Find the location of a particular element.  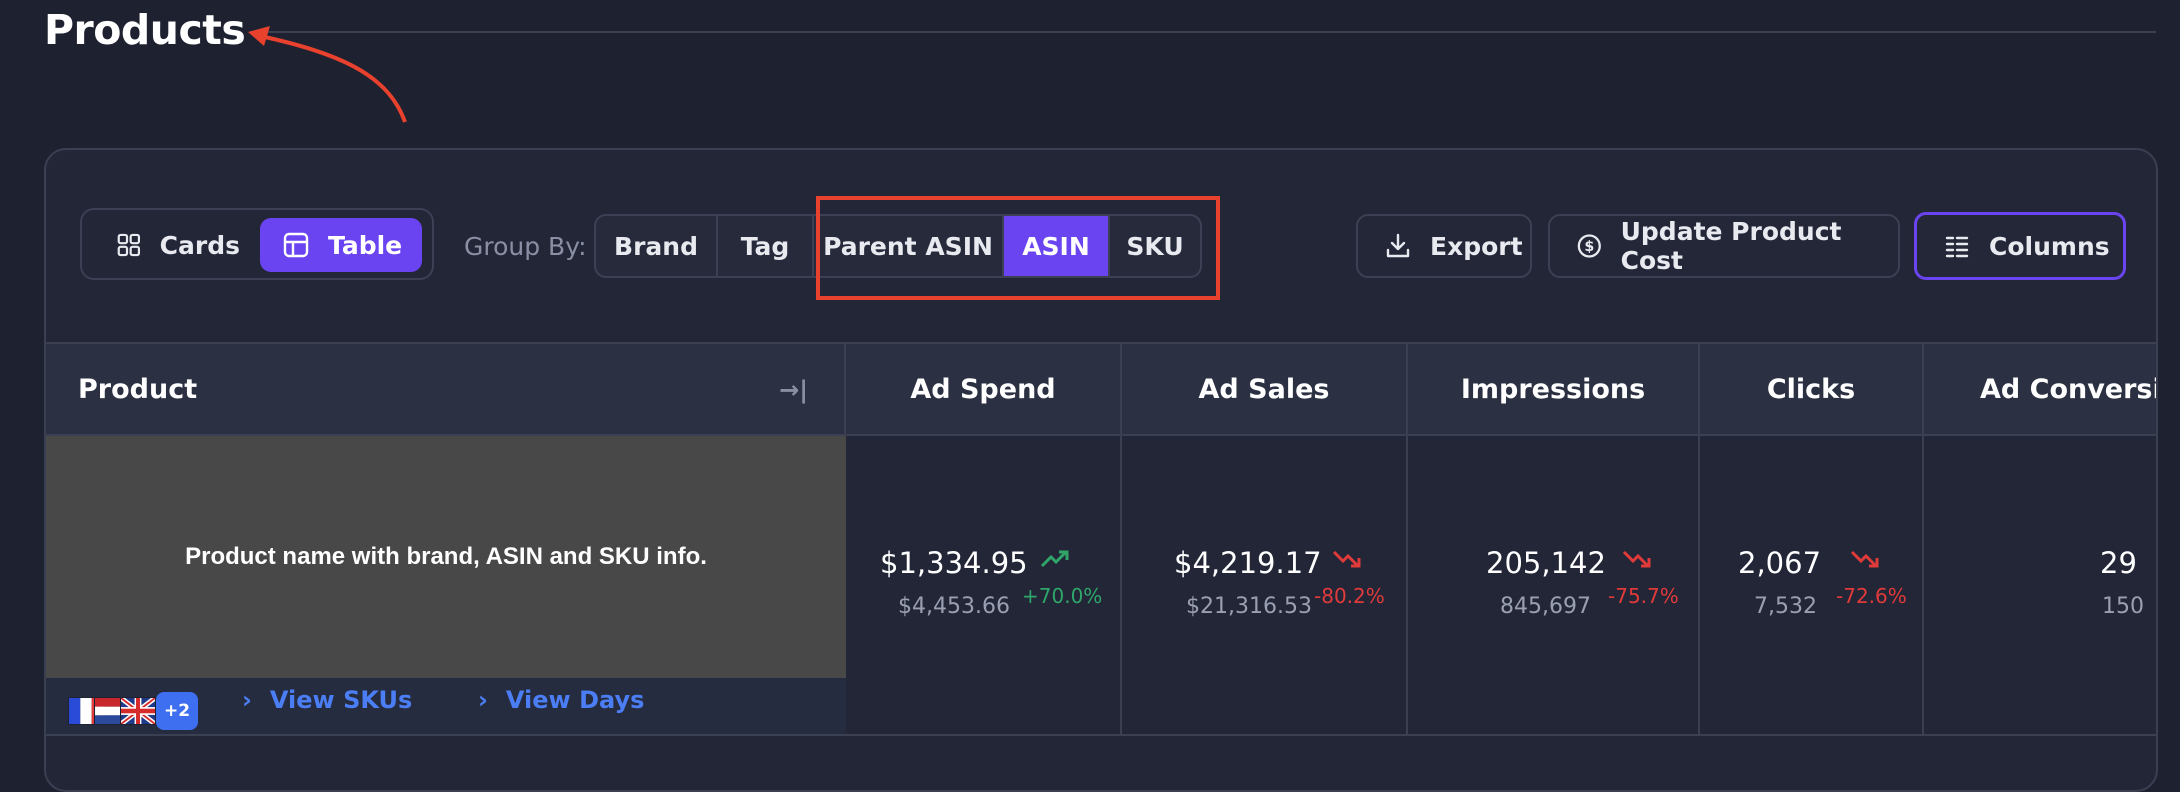

cards-view-button: Cards is located at coordinates (165, 245).